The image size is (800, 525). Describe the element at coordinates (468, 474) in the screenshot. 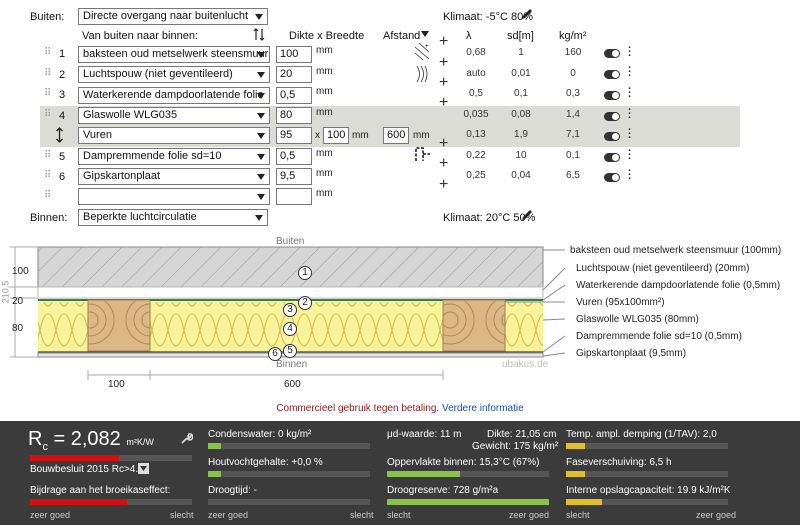

I see `surface-temp-bar` at that location.